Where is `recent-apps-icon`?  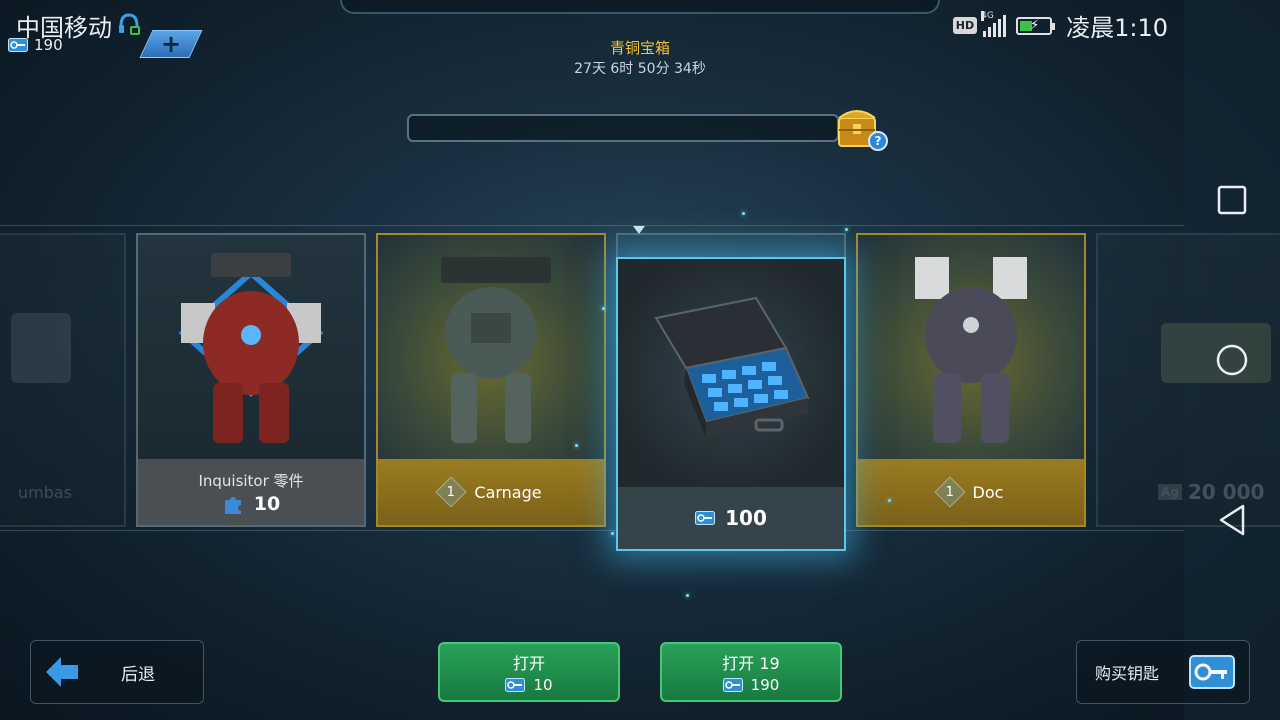
recent-apps-icon is located at coordinates (1232, 200).